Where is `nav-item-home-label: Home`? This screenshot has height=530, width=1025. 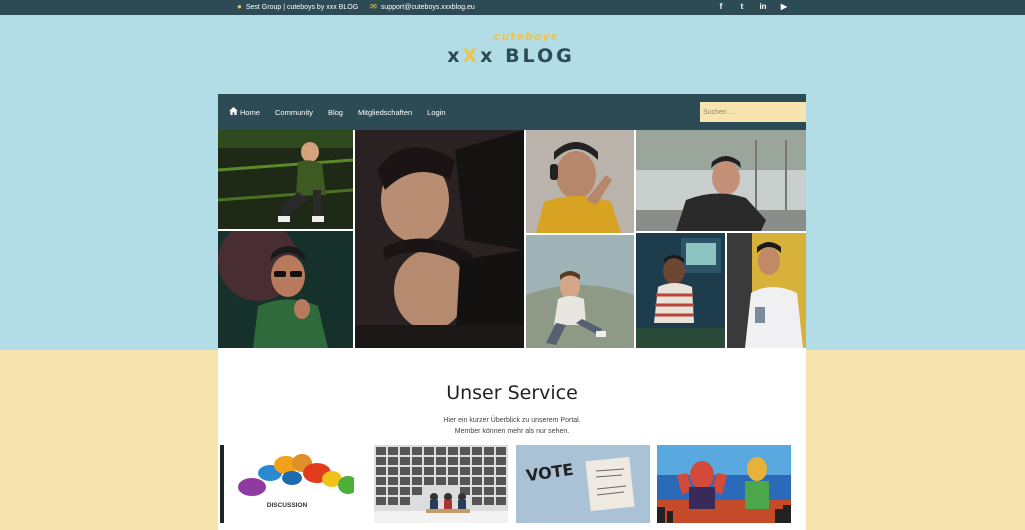
nav-item-home-label: Home is located at coordinates (250, 112).